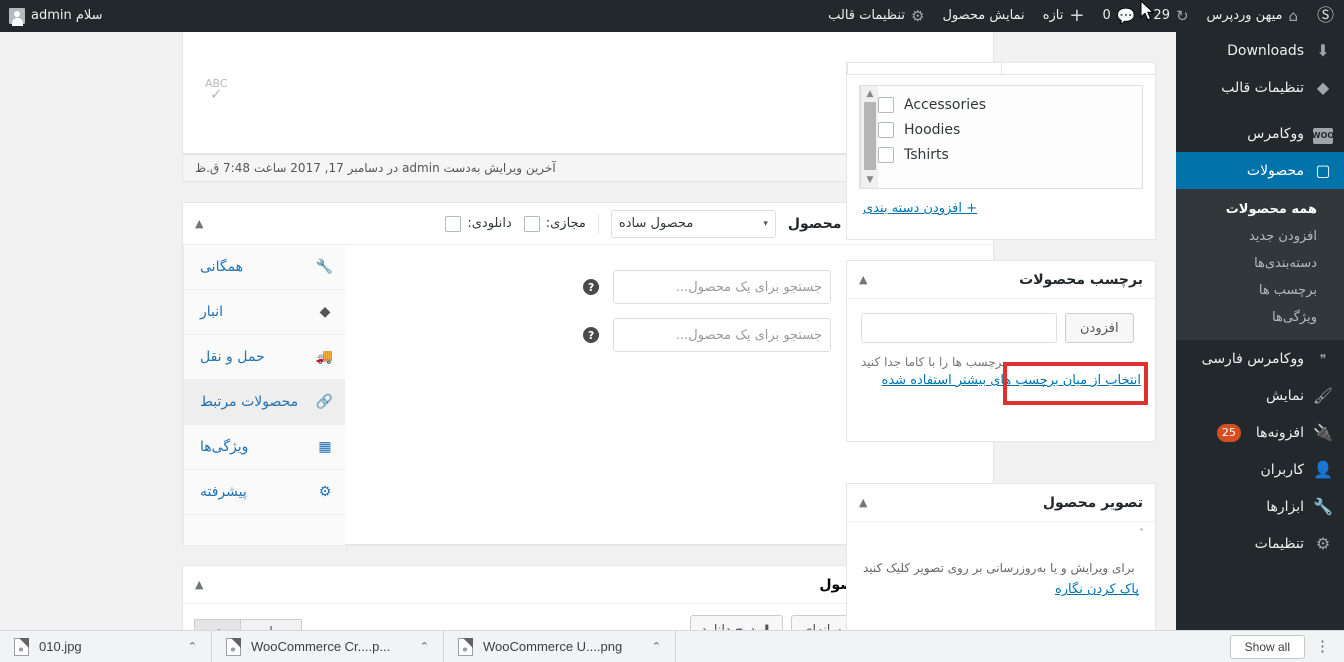 The image size is (1344, 662). I want to click on categories-tab-most-used, so click(924, 68).